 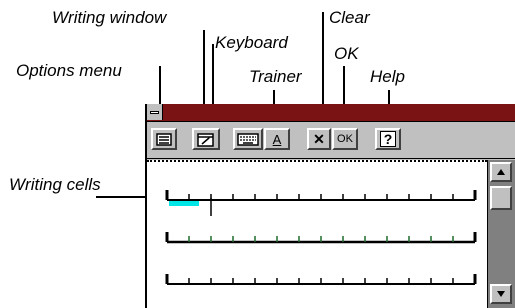 I want to click on vertical-scrollbar, so click(x=501, y=234).